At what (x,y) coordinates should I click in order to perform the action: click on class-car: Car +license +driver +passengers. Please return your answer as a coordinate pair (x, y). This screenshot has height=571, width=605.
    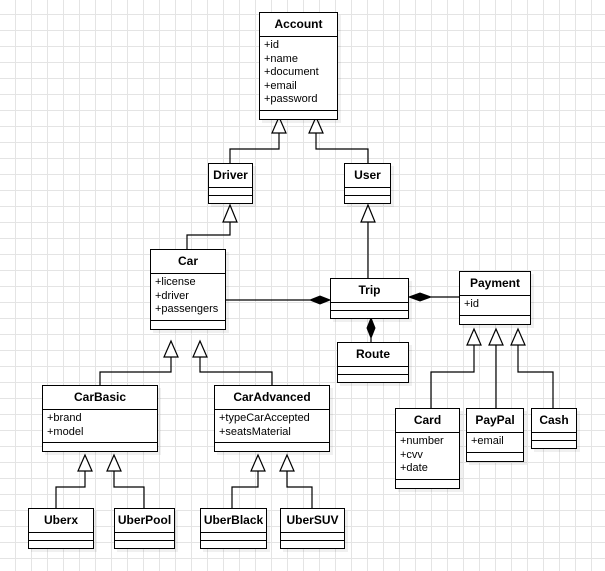
    Looking at the image, I should click on (188, 289).